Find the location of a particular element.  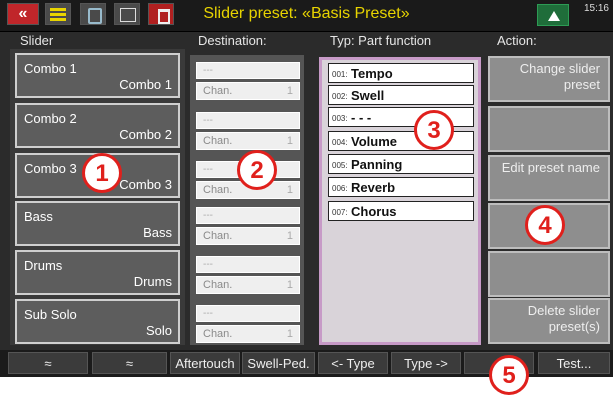

header-action: Action: is located at coordinates (517, 40).